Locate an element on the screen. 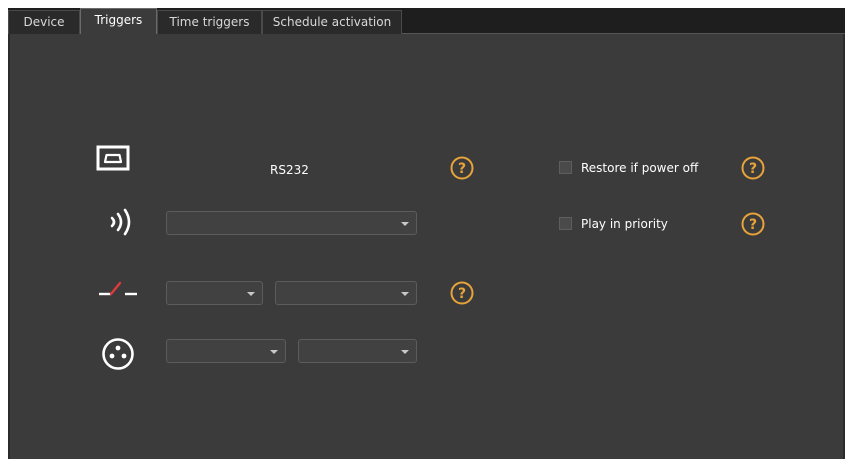 This screenshot has width=845, height=459. rs232-help-icon: ? is located at coordinates (462, 168).